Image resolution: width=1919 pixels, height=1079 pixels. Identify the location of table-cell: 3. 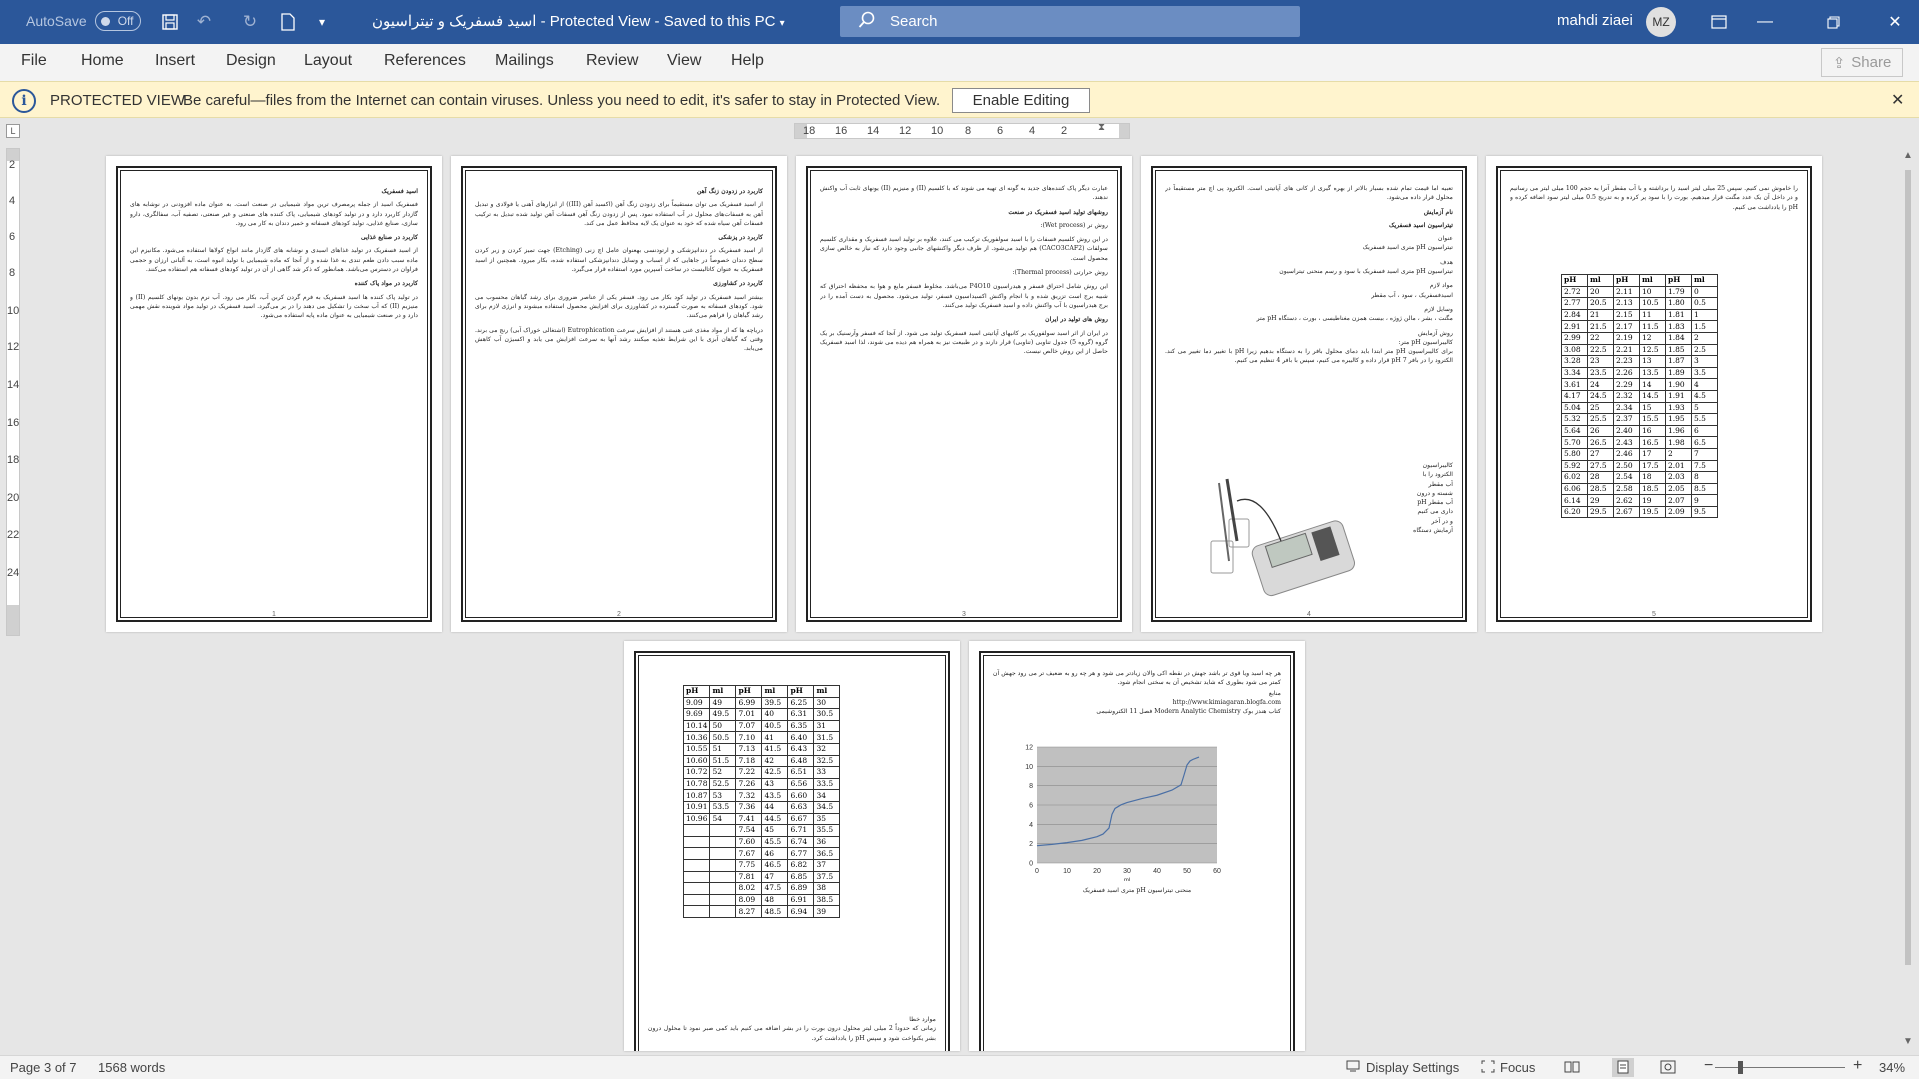
(1704, 361).